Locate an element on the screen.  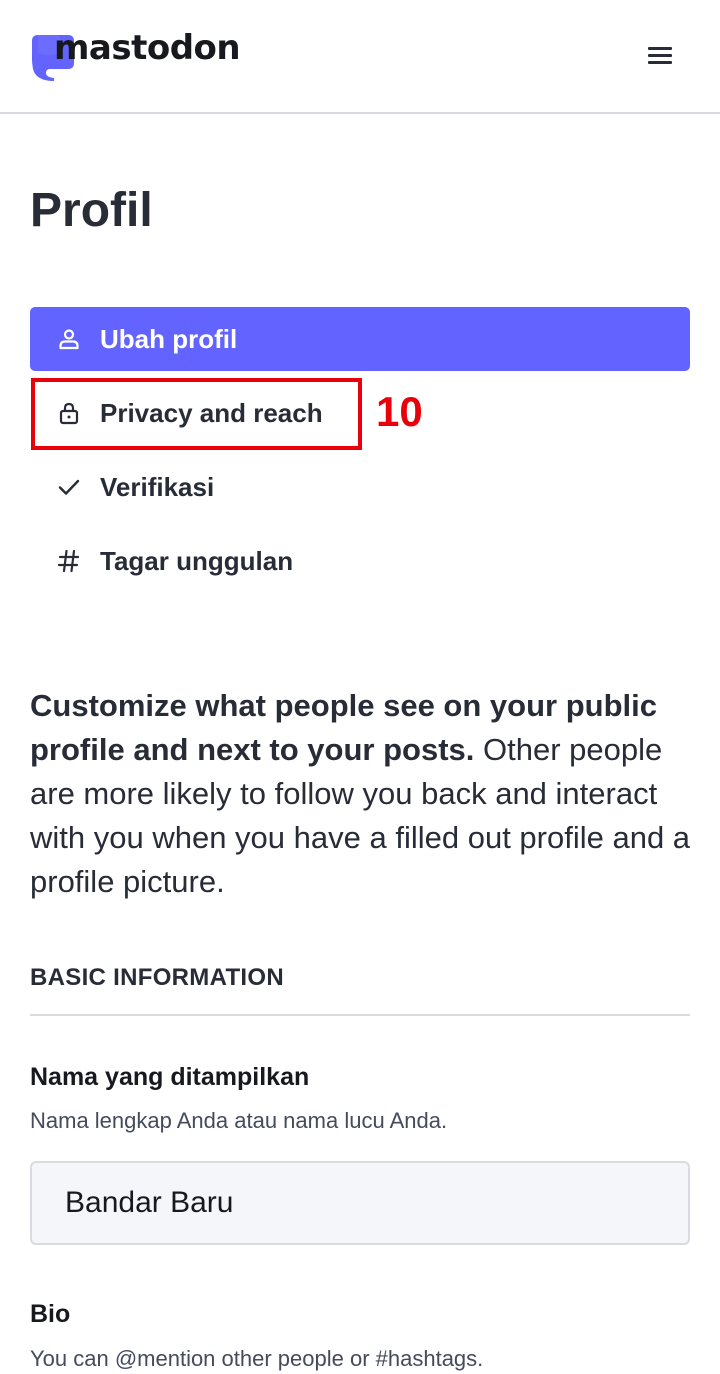
section-title-basic-information: BASIC INFORMATION is located at coordinates (157, 977).